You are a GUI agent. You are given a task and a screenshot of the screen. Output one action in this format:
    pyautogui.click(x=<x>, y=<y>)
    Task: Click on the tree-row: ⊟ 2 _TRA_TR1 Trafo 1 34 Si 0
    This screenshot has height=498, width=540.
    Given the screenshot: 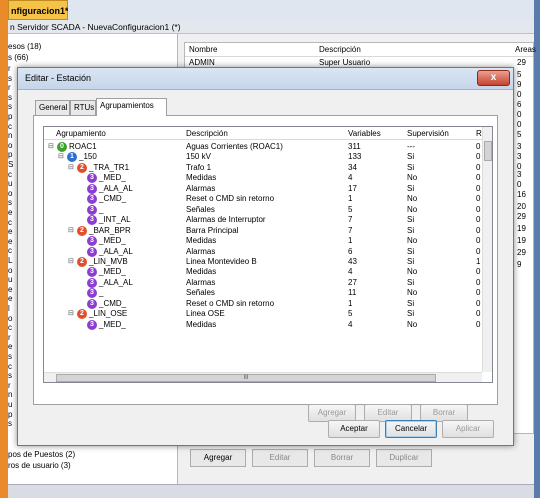 What is the action you would take?
    pyautogui.click(x=264, y=167)
    